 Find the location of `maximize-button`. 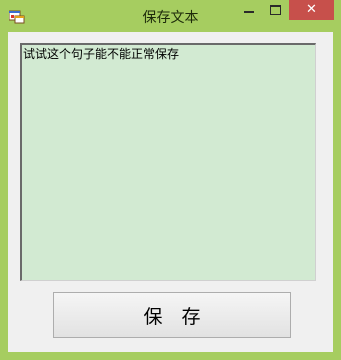

maximize-button is located at coordinates (276, 10).